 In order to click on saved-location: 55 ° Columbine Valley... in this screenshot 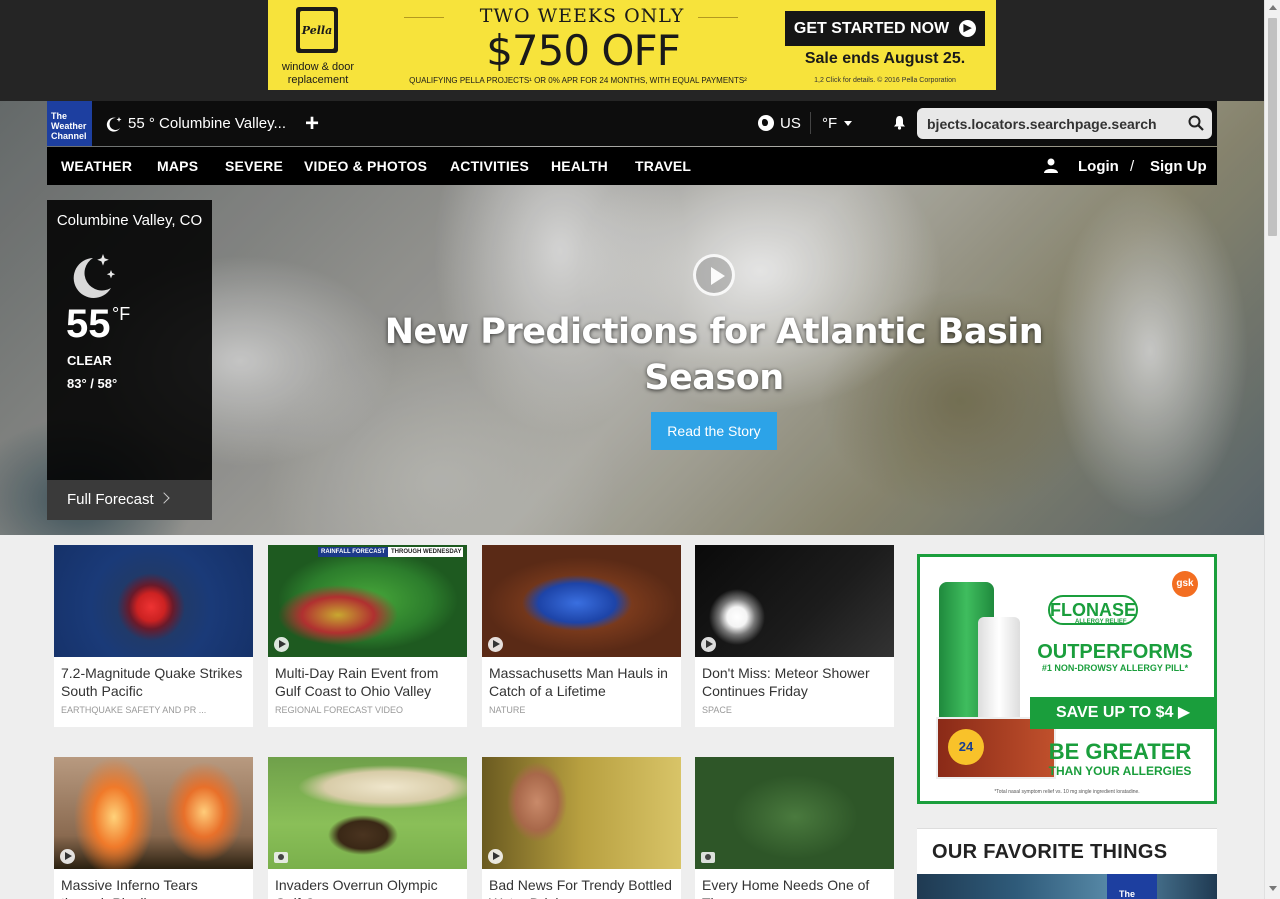, I will do `click(207, 123)`.